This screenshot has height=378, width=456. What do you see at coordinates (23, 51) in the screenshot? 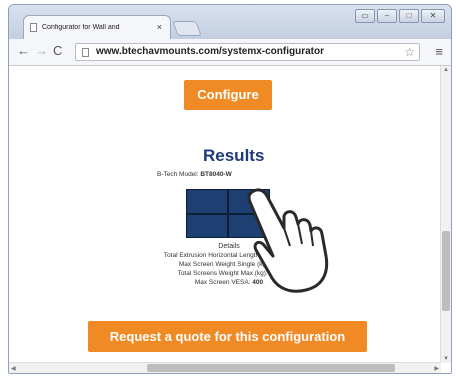
I see `back-icon: ←` at bounding box center [23, 51].